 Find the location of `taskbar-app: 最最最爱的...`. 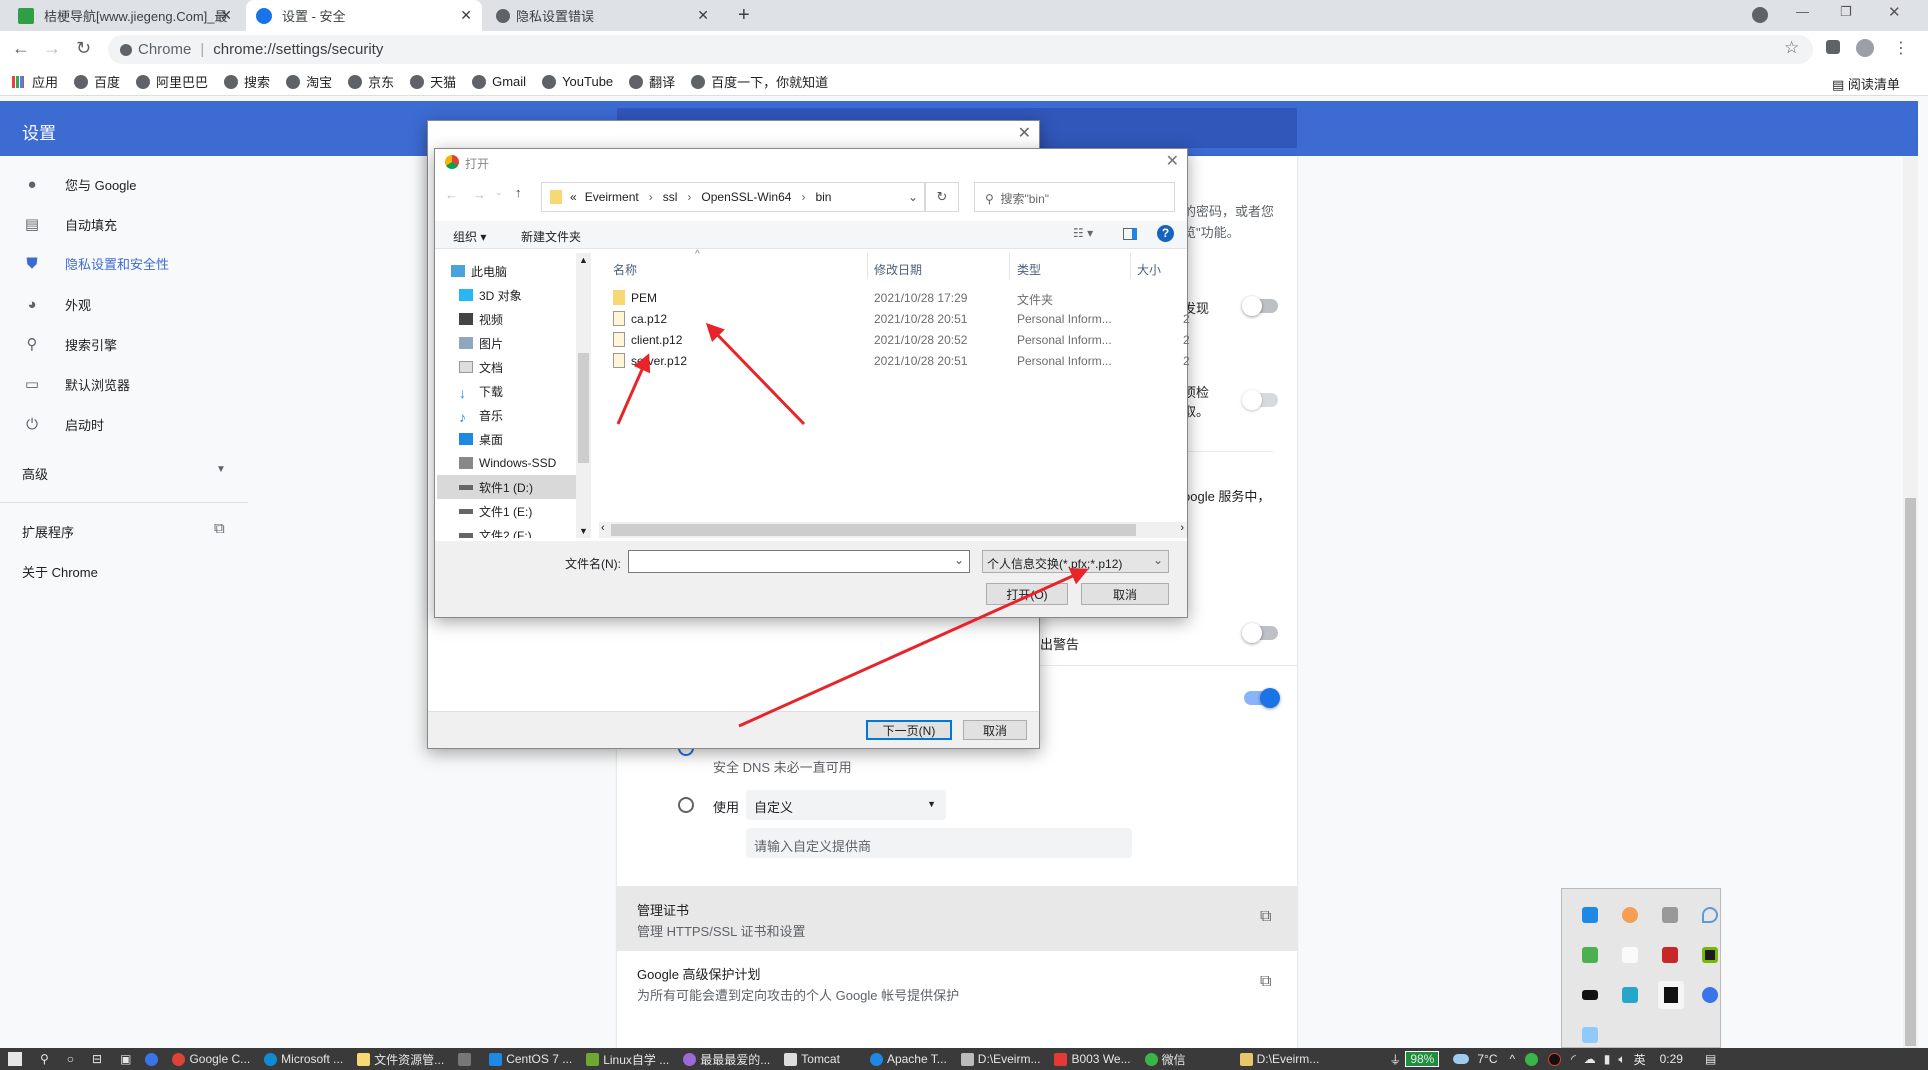

taskbar-app: 最最最爱的... is located at coordinates (726, 1059).